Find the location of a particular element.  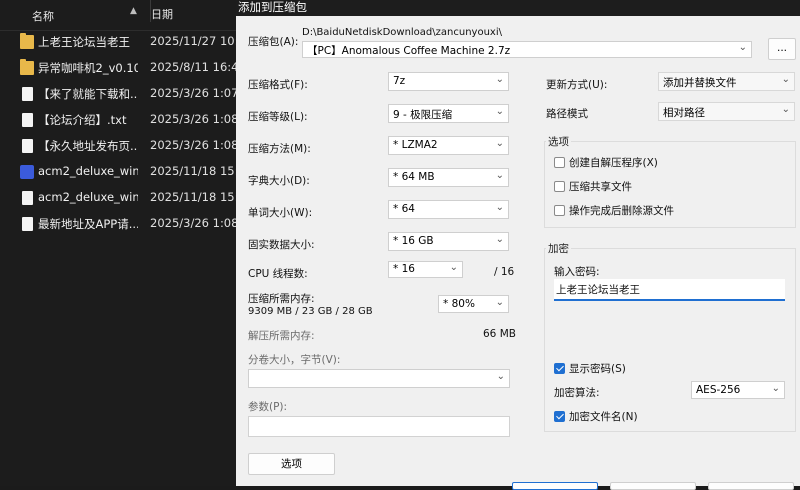

file-row: 上老王论坛当老王 2025/11/27 10:58 is located at coordinates (118, 42).